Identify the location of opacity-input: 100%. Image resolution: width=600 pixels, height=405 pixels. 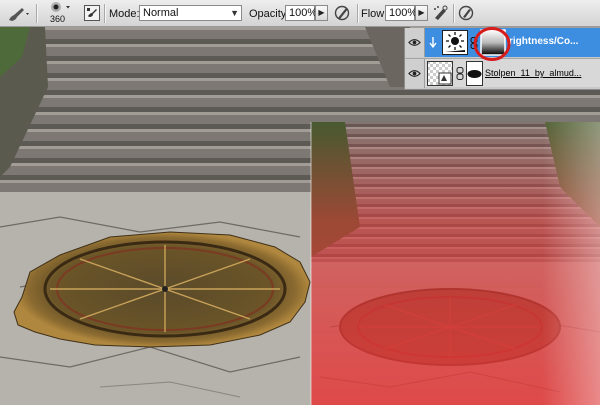
(301, 13).